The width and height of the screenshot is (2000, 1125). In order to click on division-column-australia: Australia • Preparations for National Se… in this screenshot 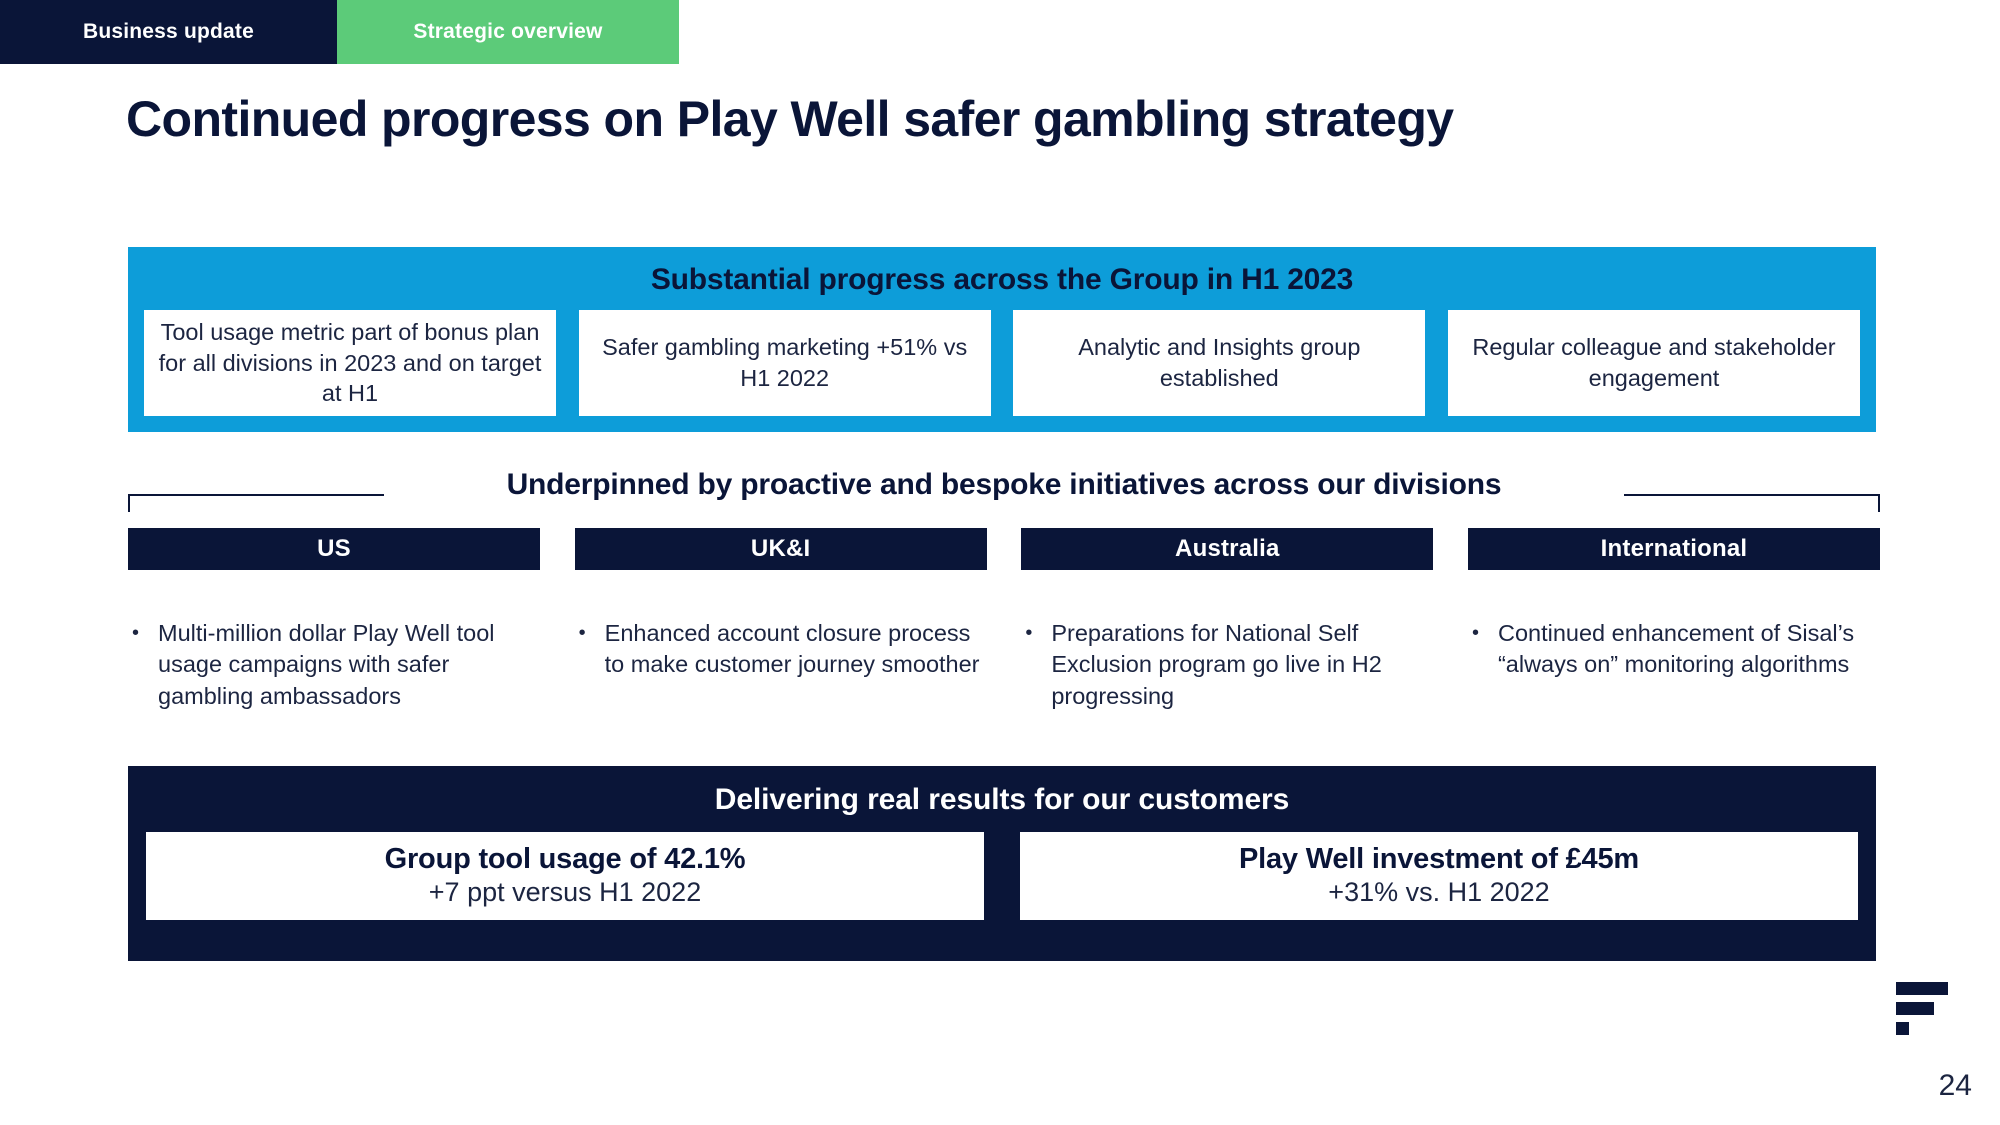, I will do `click(1227, 620)`.